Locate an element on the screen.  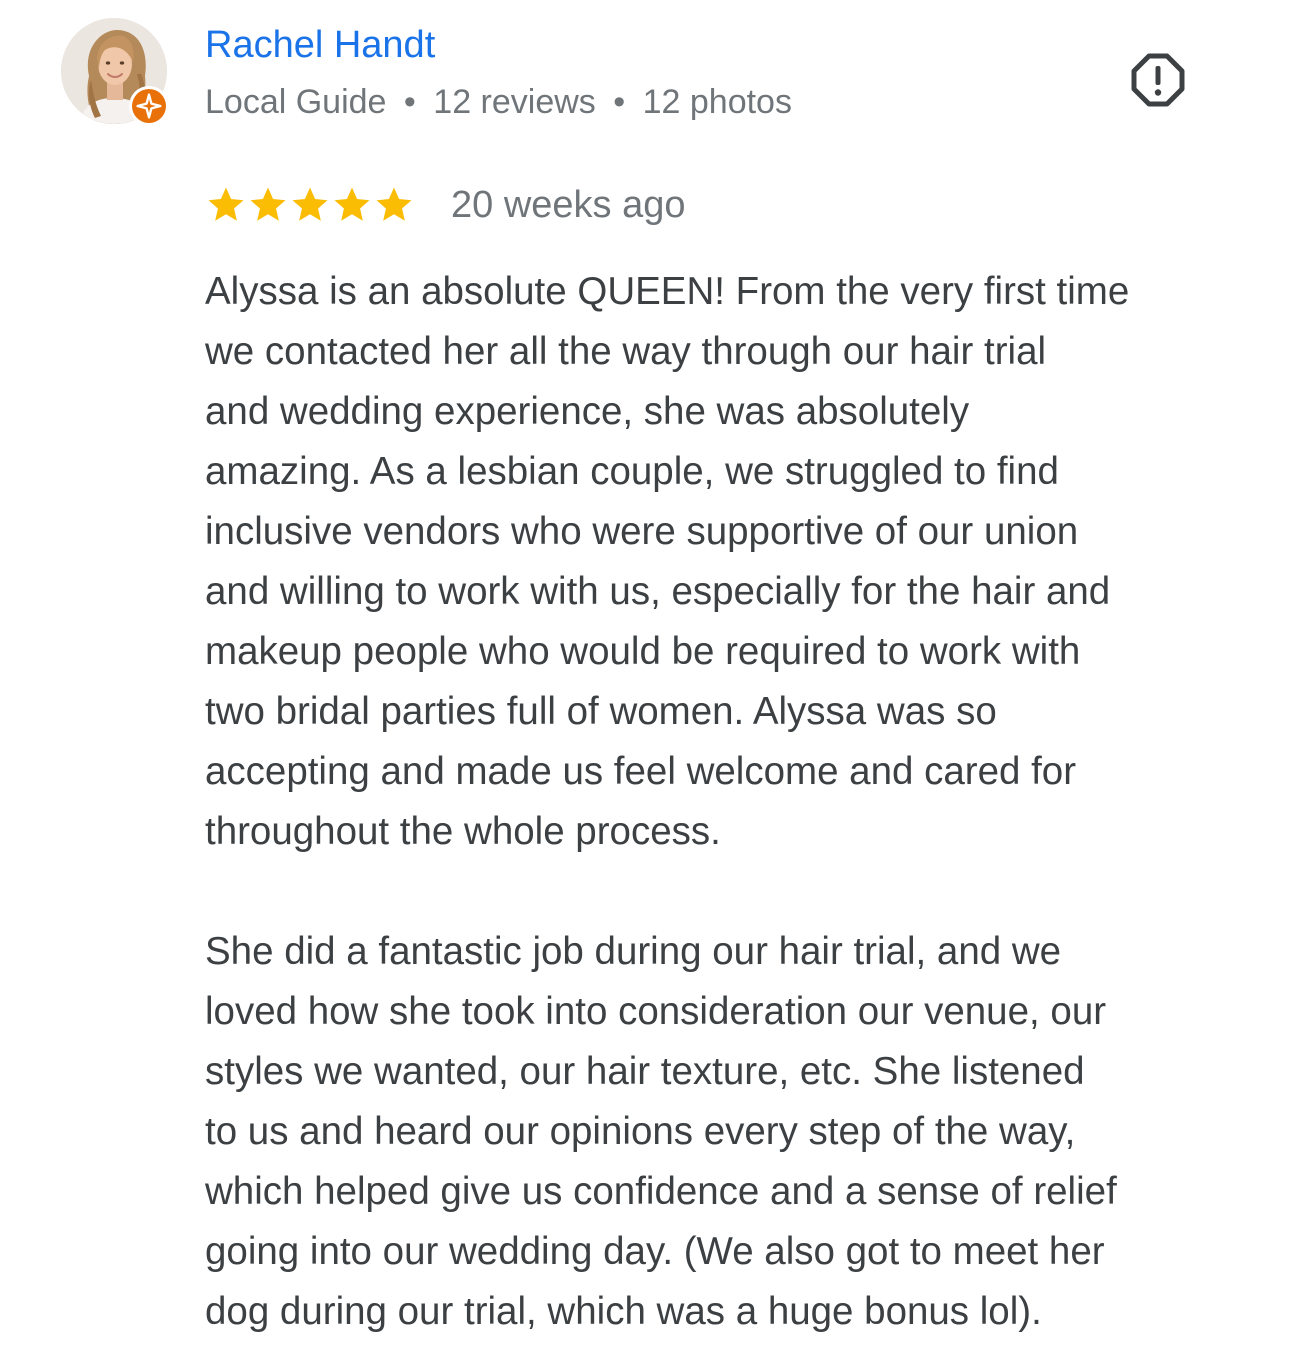
reviewer-name-link: Rachel Handt is located at coordinates (320, 45).